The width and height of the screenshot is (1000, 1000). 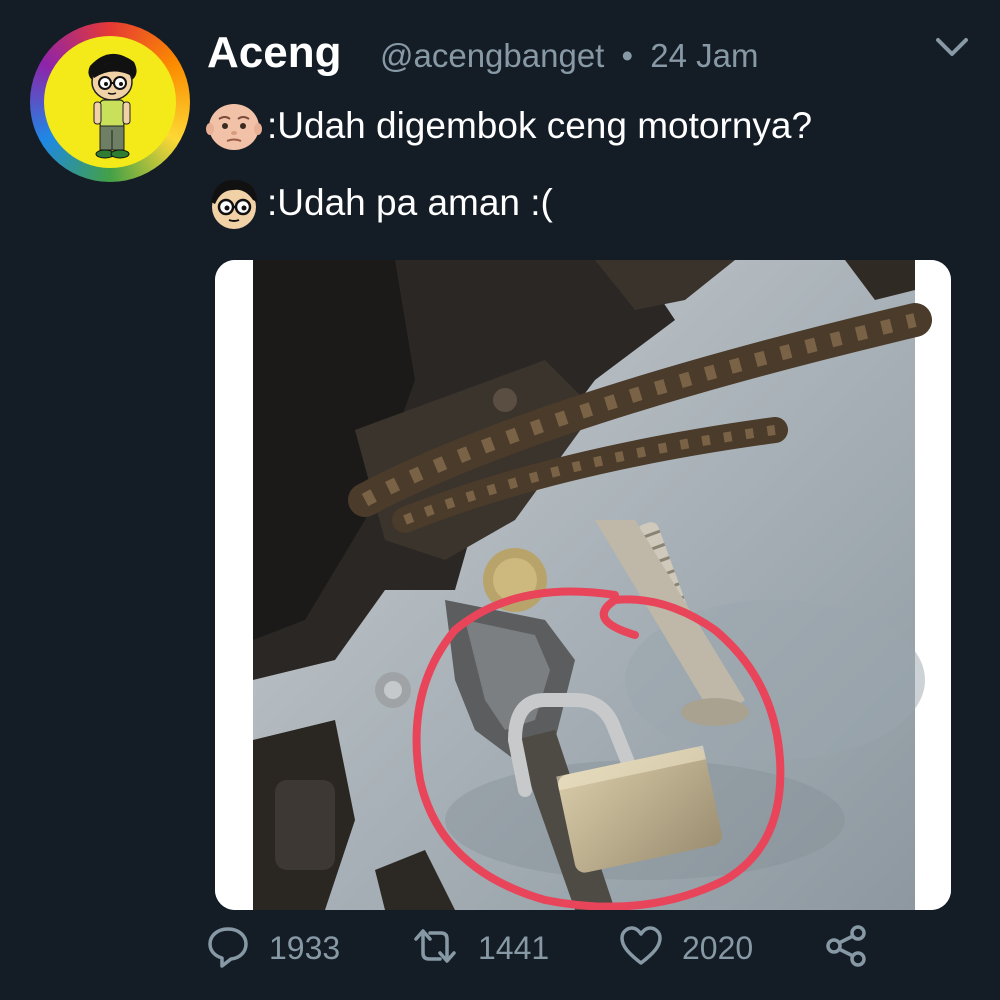 I want to click on heart-icon, so click(x=641, y=948).